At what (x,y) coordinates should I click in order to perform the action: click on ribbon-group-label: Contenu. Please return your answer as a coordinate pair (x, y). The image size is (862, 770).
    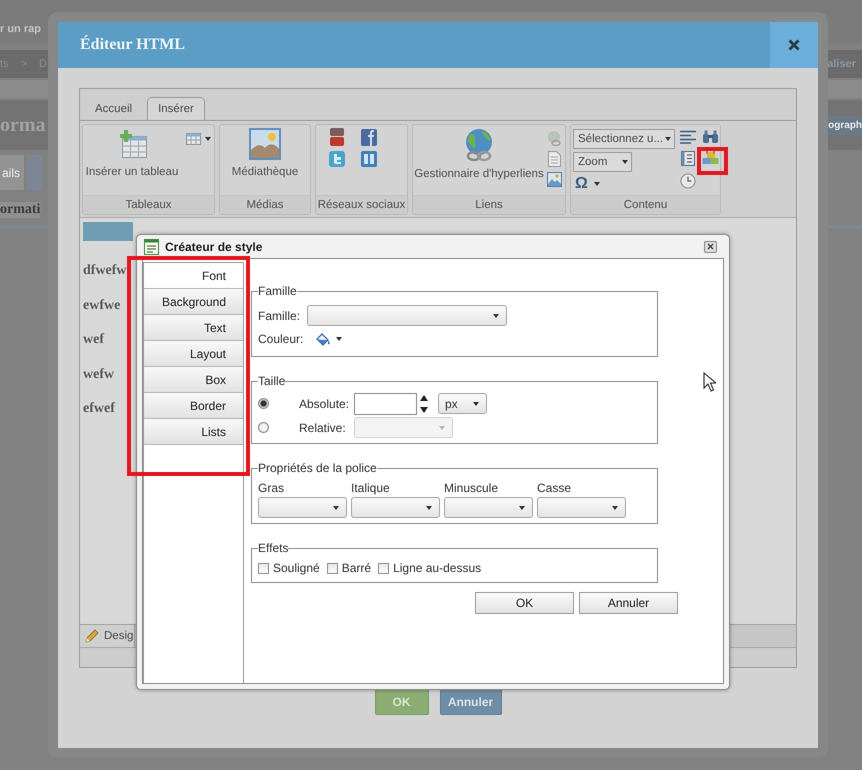
    Looking at the image, I should click on (645, 204).